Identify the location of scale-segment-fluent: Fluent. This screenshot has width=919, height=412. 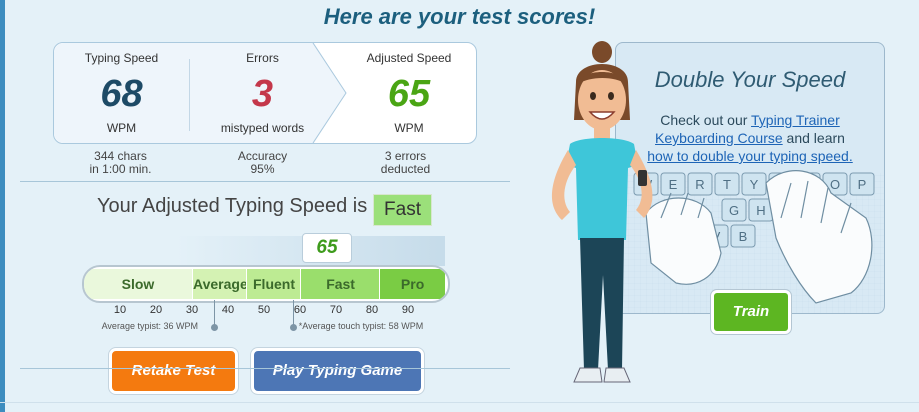
(273, 284).